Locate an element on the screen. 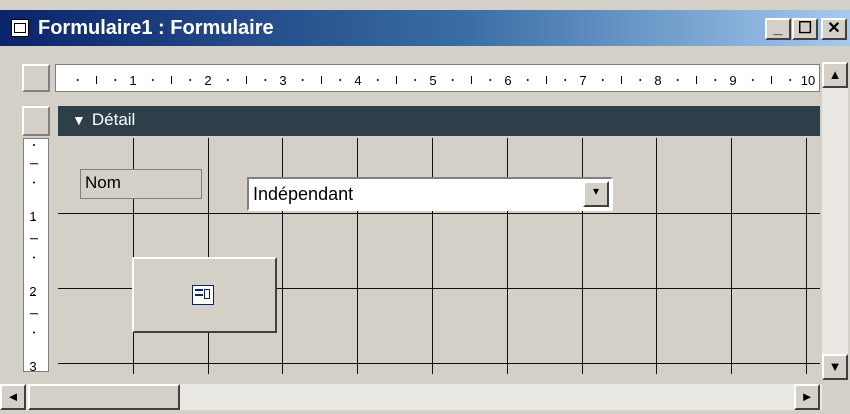  subform-control is located at coordinates (204, 295).